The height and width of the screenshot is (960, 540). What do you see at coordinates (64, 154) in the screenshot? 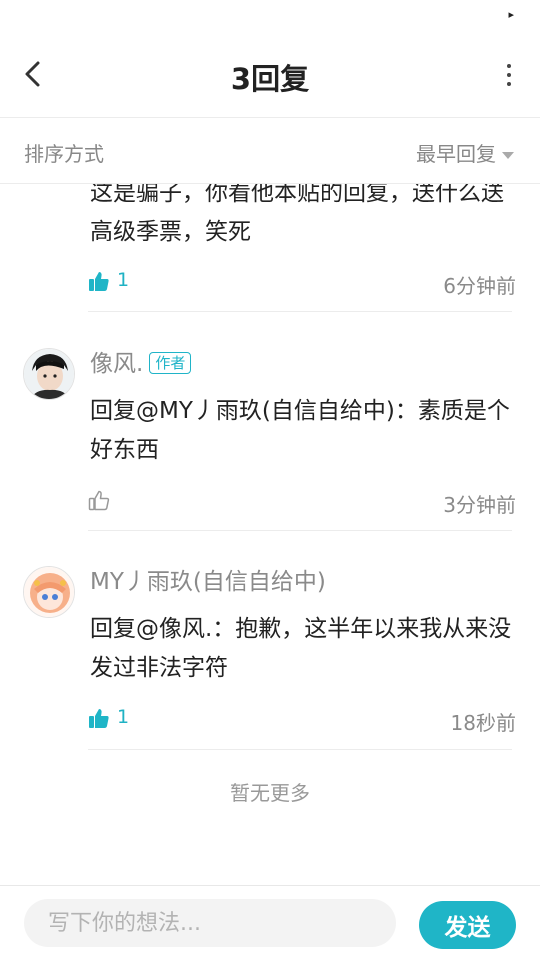
I see `sort-label: 排序方式` at bounding box center [64, 154].